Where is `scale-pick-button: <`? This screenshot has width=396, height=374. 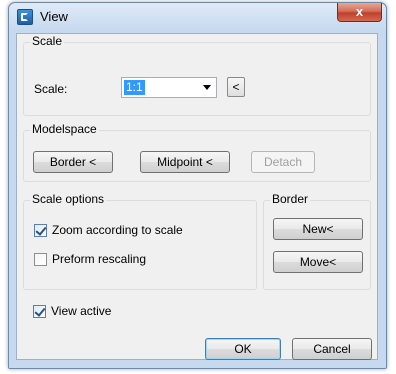
scale-pick-button: < is located at coordinates (236, 87).